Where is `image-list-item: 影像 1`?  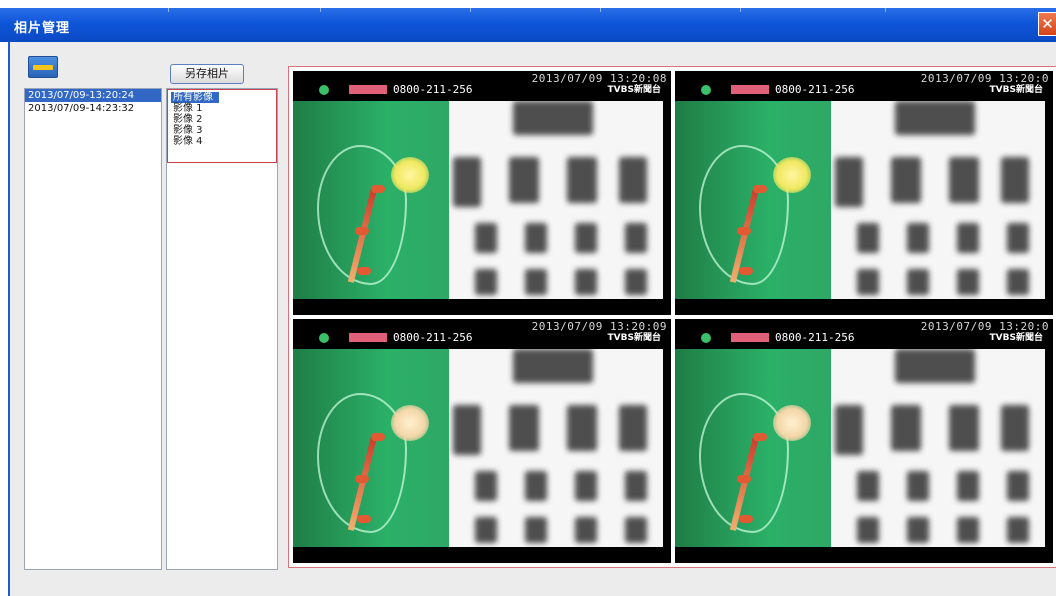
image-list-item: 影像 1 is located at coordinates (224, 108).